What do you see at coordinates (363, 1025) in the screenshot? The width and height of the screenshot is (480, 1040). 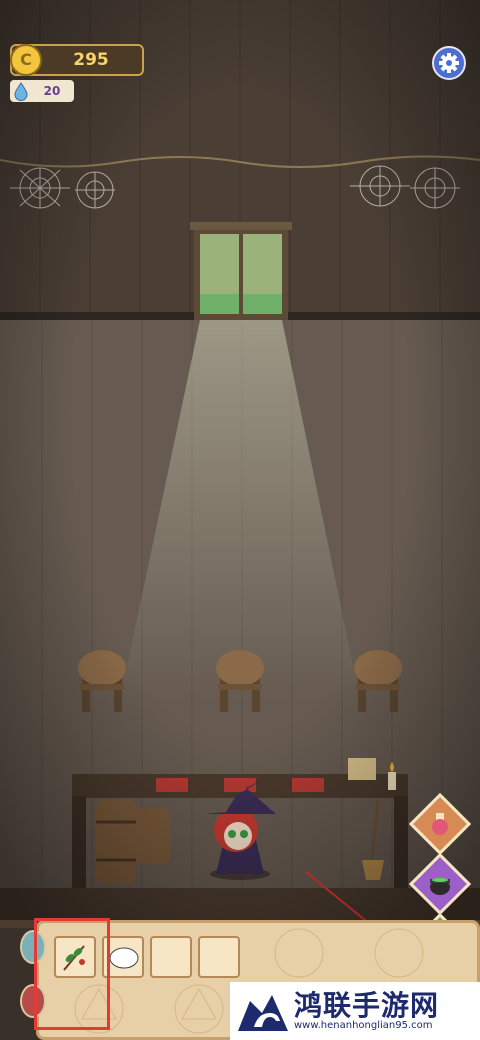 I see `watermark-url: www.henanhonglian95.com` at bounding box center [363, 1025].